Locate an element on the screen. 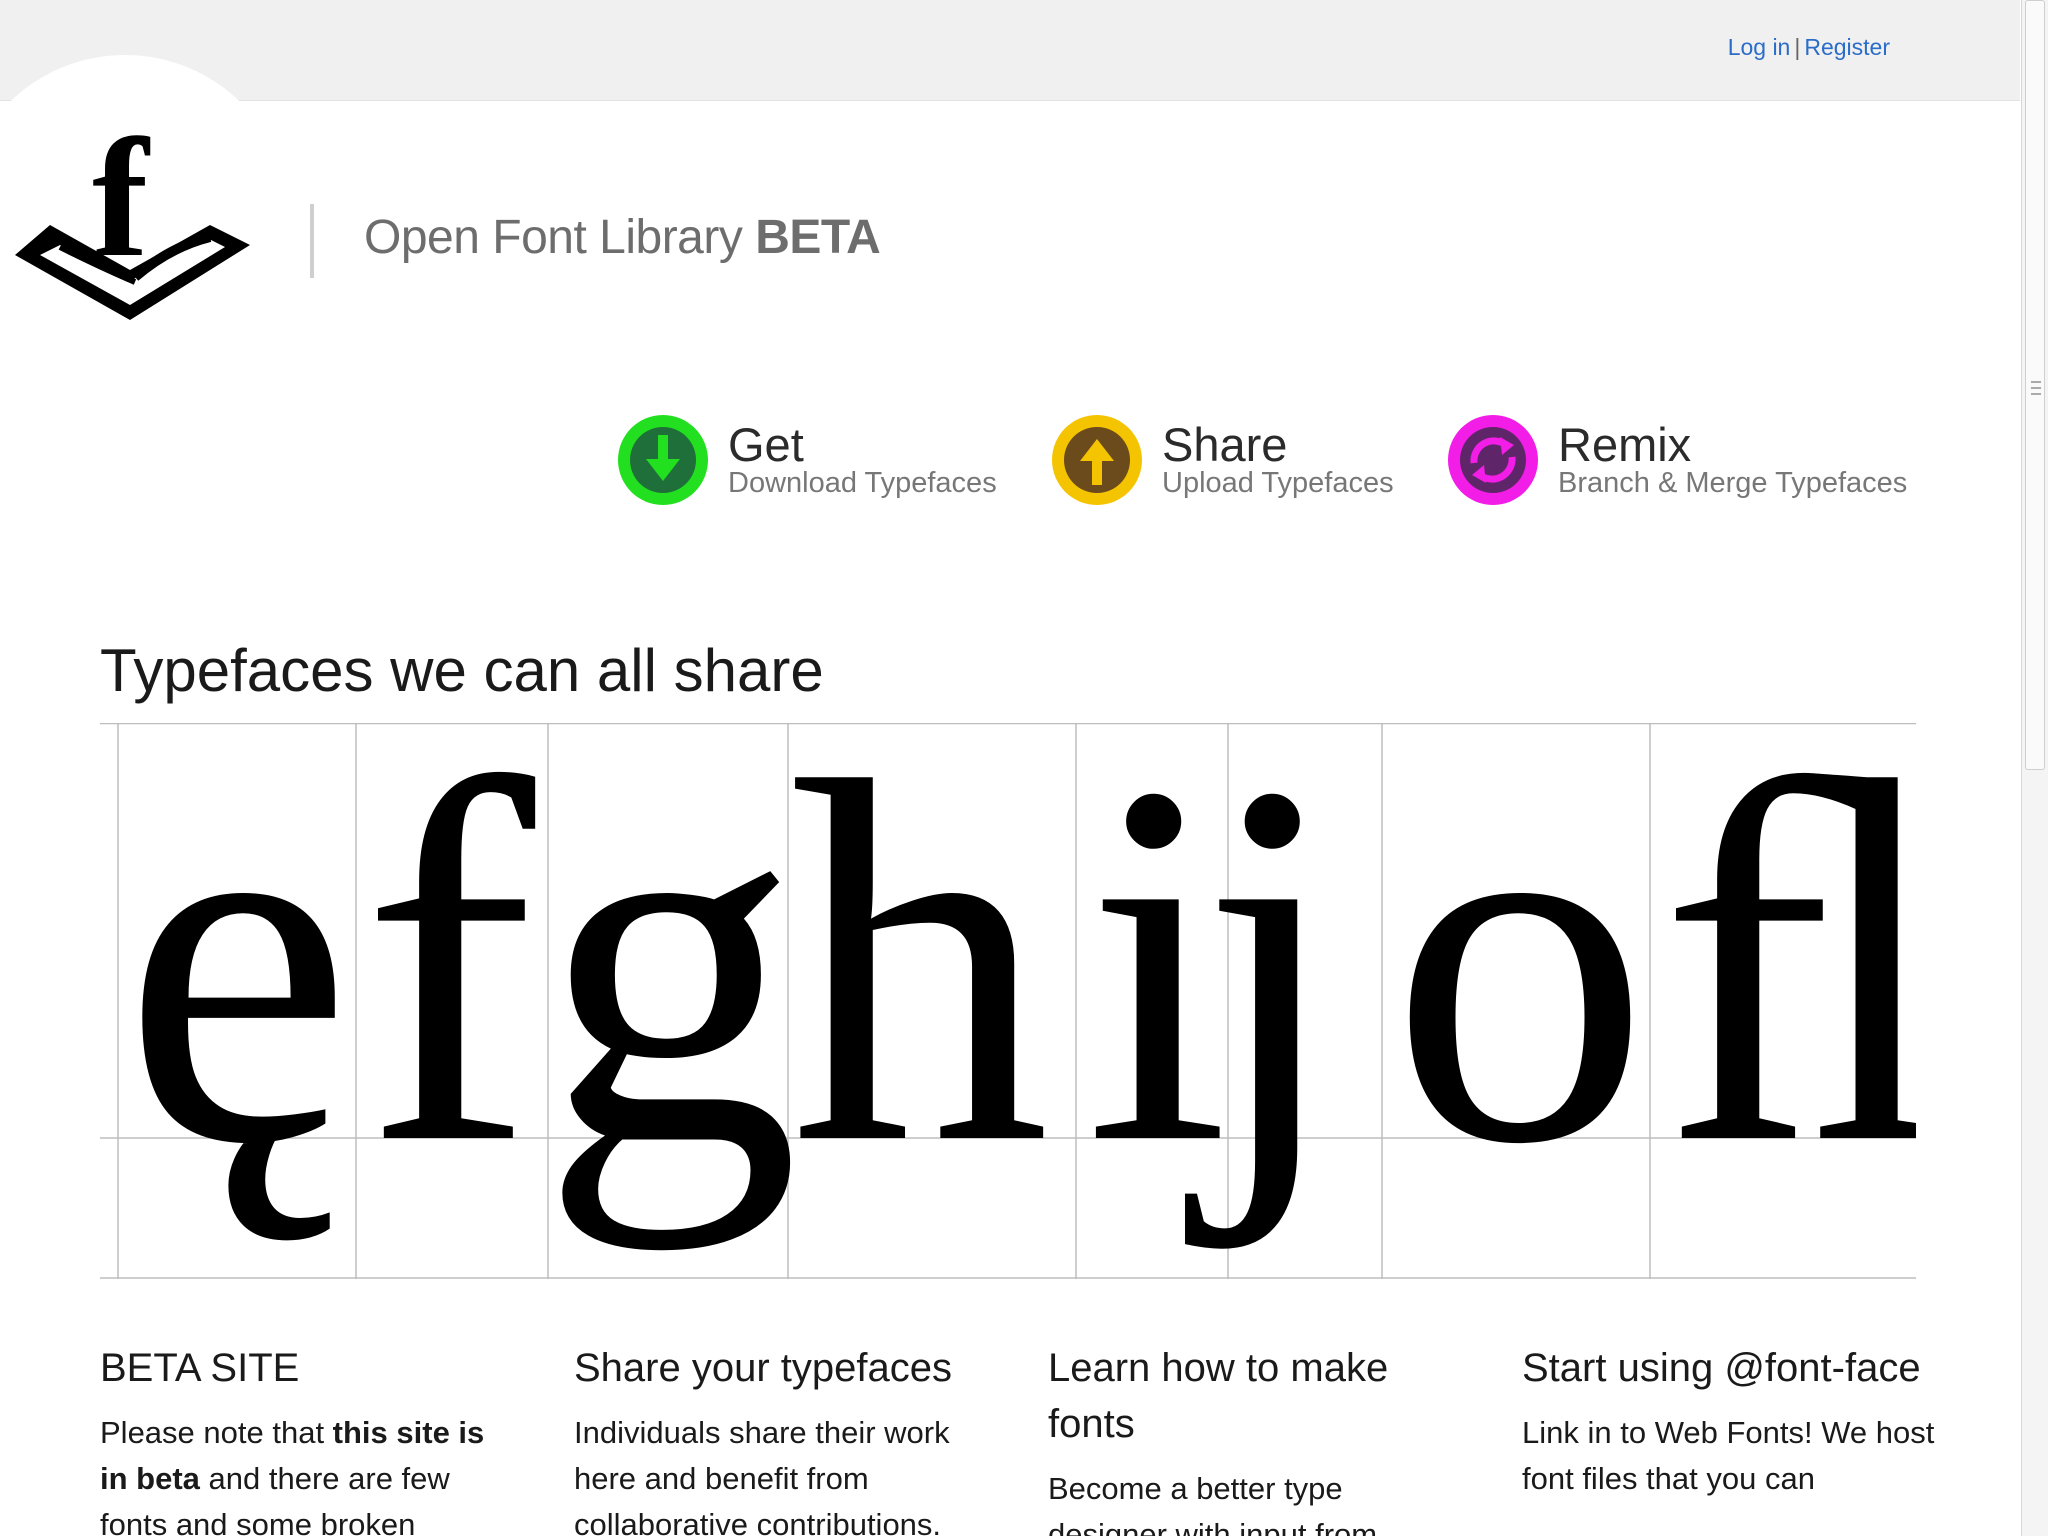  auth-links: Log in | Register is located at coordinates (1809, 47).